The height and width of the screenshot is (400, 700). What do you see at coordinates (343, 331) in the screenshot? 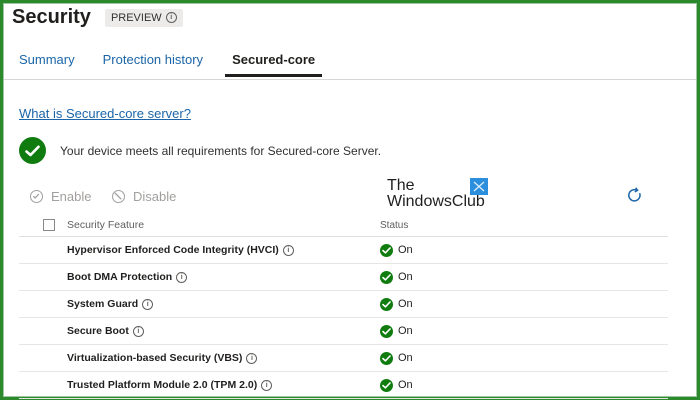
I see `table-row: Secure Boot i On` at bounding box center [343, 331].